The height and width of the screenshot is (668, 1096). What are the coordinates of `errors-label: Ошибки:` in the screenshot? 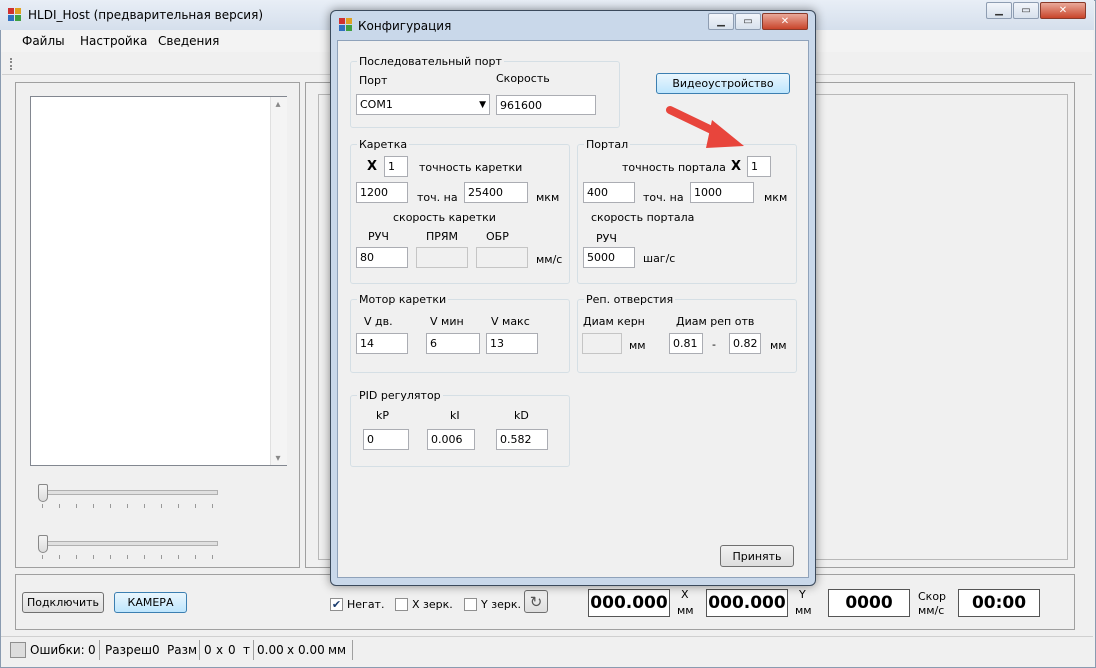 It's located at (57, 650).